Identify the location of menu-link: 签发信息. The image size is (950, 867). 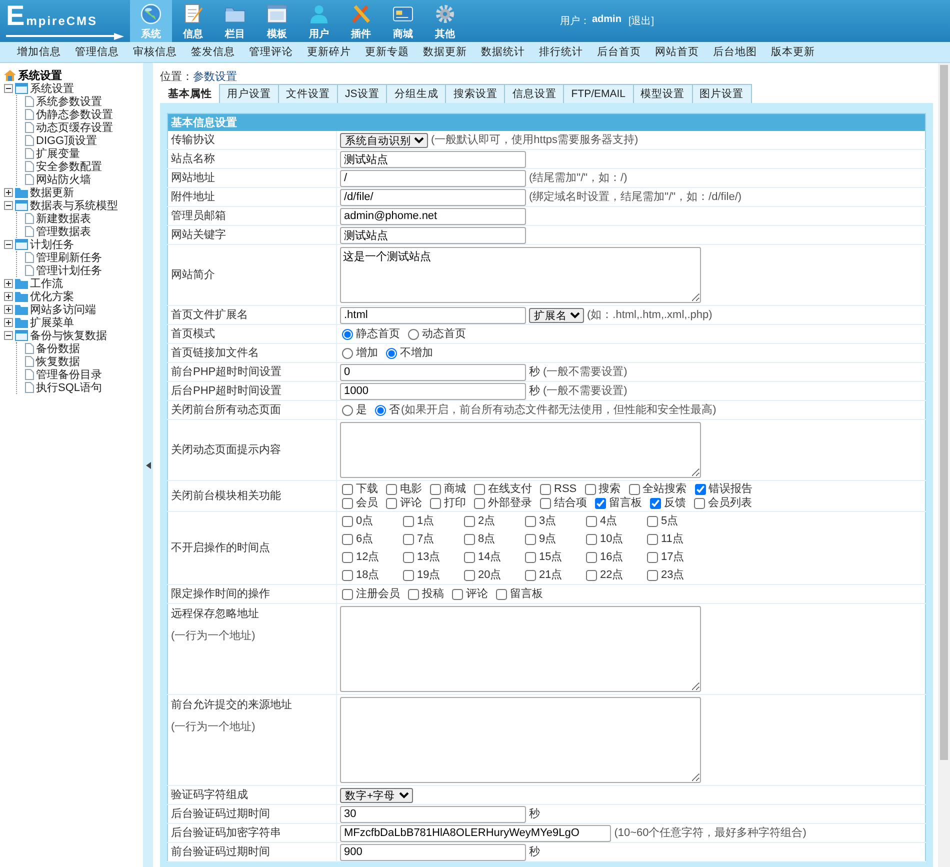
(213, 52).